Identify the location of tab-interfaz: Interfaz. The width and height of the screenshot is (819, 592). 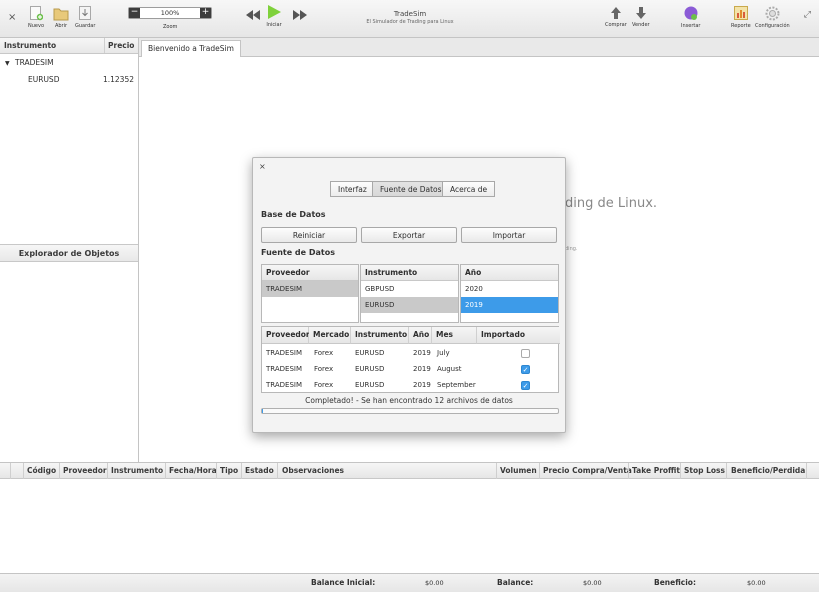
(352, 189).